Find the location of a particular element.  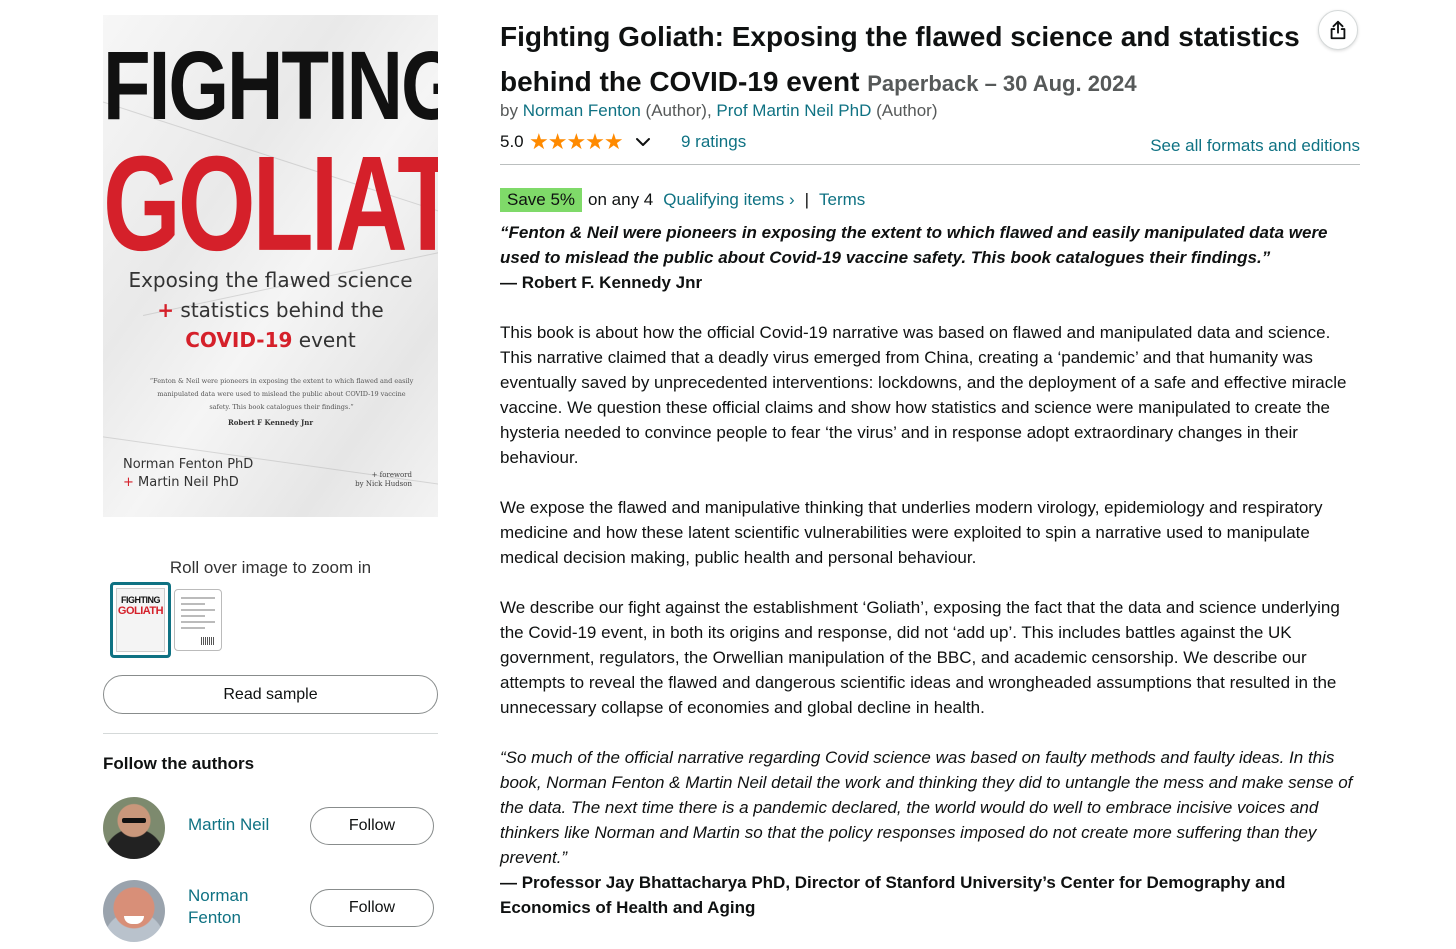

zoom-hint: Roll over image to zoom in is located at coordinates (270, 567).